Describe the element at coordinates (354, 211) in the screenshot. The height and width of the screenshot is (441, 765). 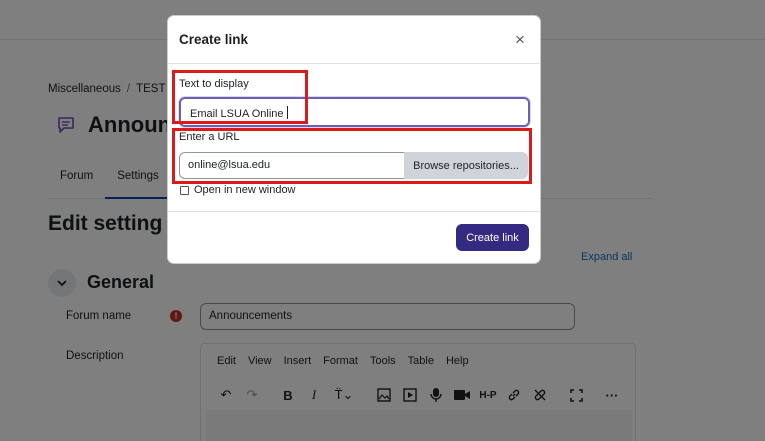
I see `dialog-footer-divider` at that location.